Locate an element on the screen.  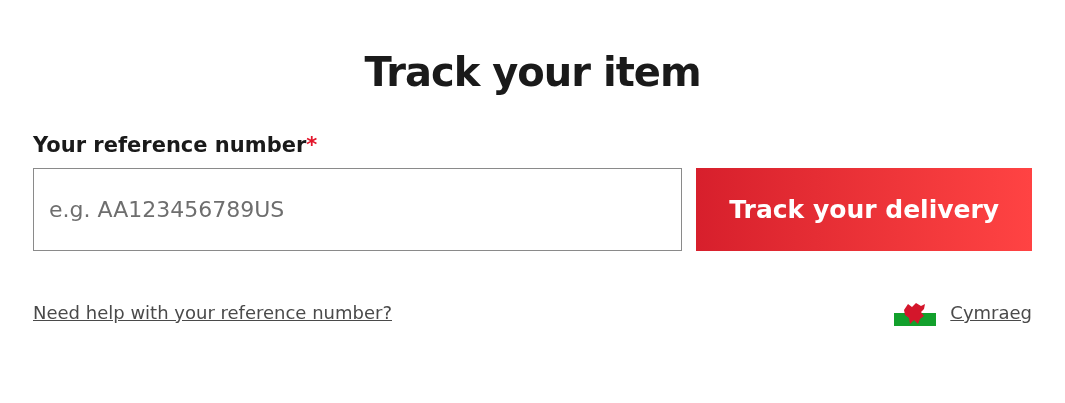
language-link: Cymraeg is located at coordinates (991, 312).